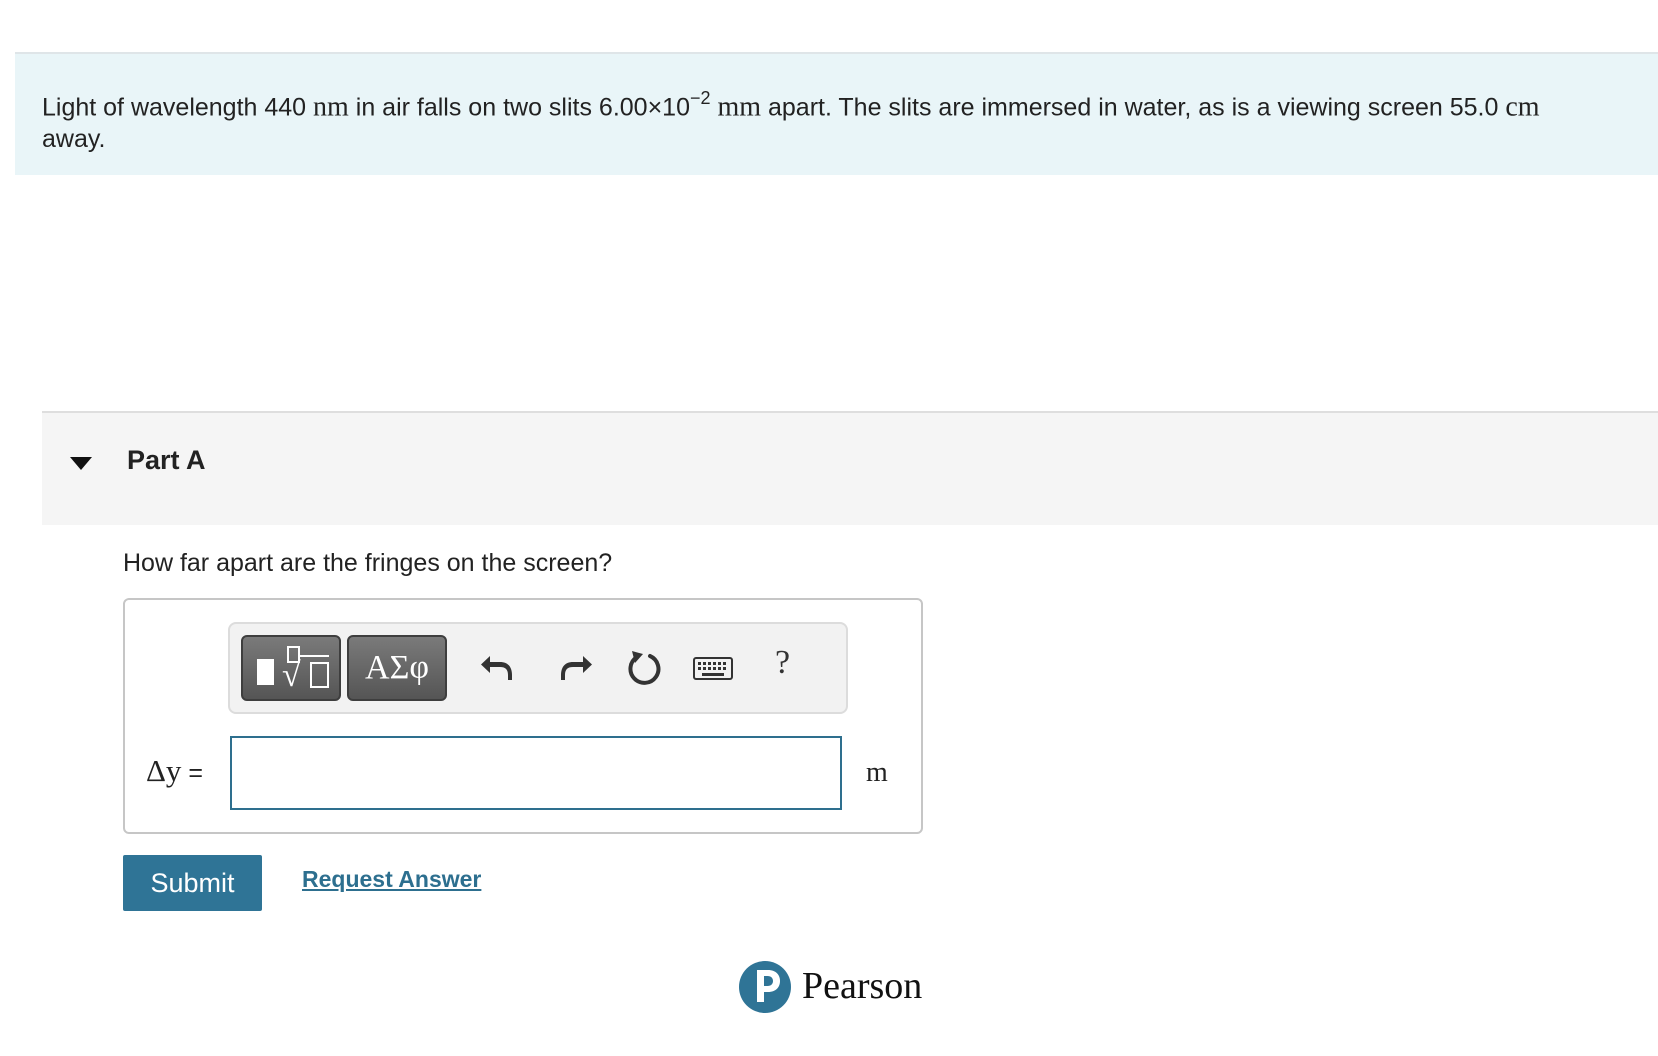 This screenshot has height=1056, width=1658. I want to click on collapse-caret-icon, so click(81, 463).